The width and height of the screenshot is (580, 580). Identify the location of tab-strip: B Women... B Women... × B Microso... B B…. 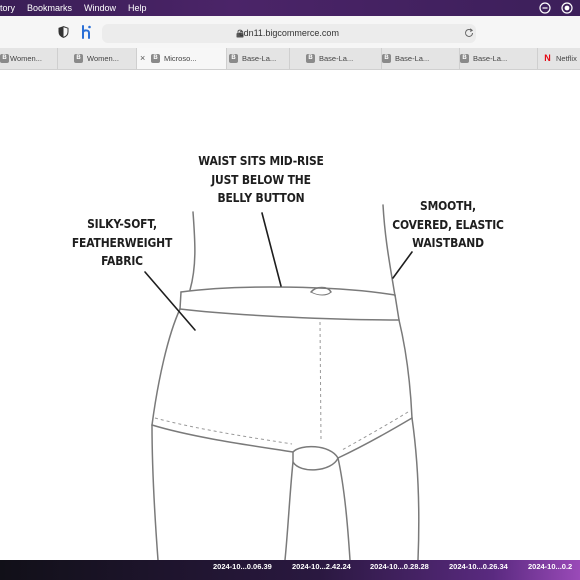
(290, 59).